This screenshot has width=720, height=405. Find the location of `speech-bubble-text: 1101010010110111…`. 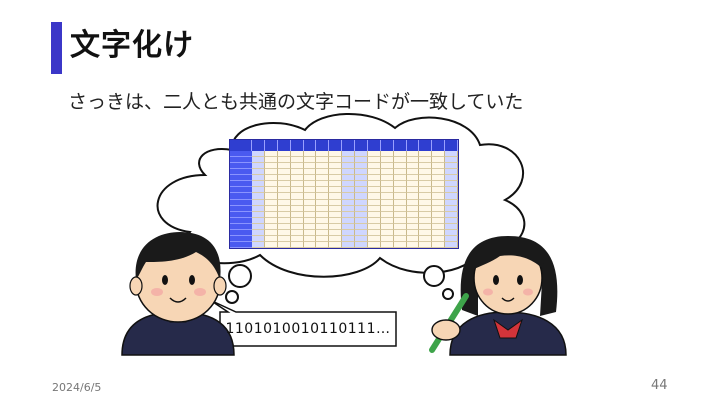

speech-bubble-text: 1101010010110111… is located at coordinates (308, 329).